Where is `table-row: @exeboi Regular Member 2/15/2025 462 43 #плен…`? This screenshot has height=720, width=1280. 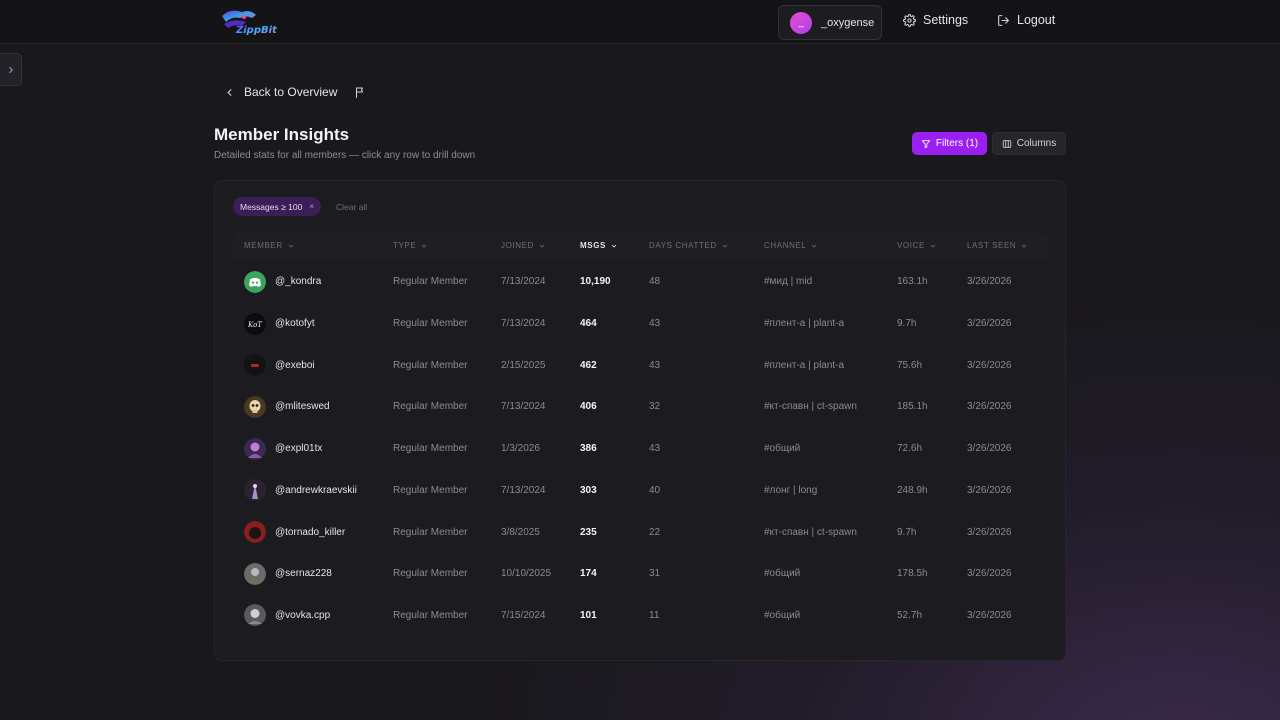
table-row: @exeboi Regular Member 2/15/2025 462 43 #плен… is located at coordinates (640, 365).